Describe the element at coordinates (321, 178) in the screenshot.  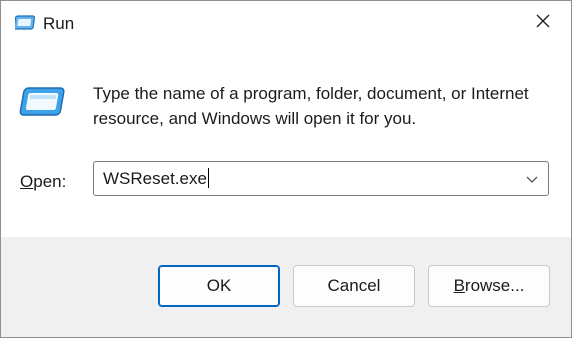
I see `open-combobox: WSReset.exe` at that location.